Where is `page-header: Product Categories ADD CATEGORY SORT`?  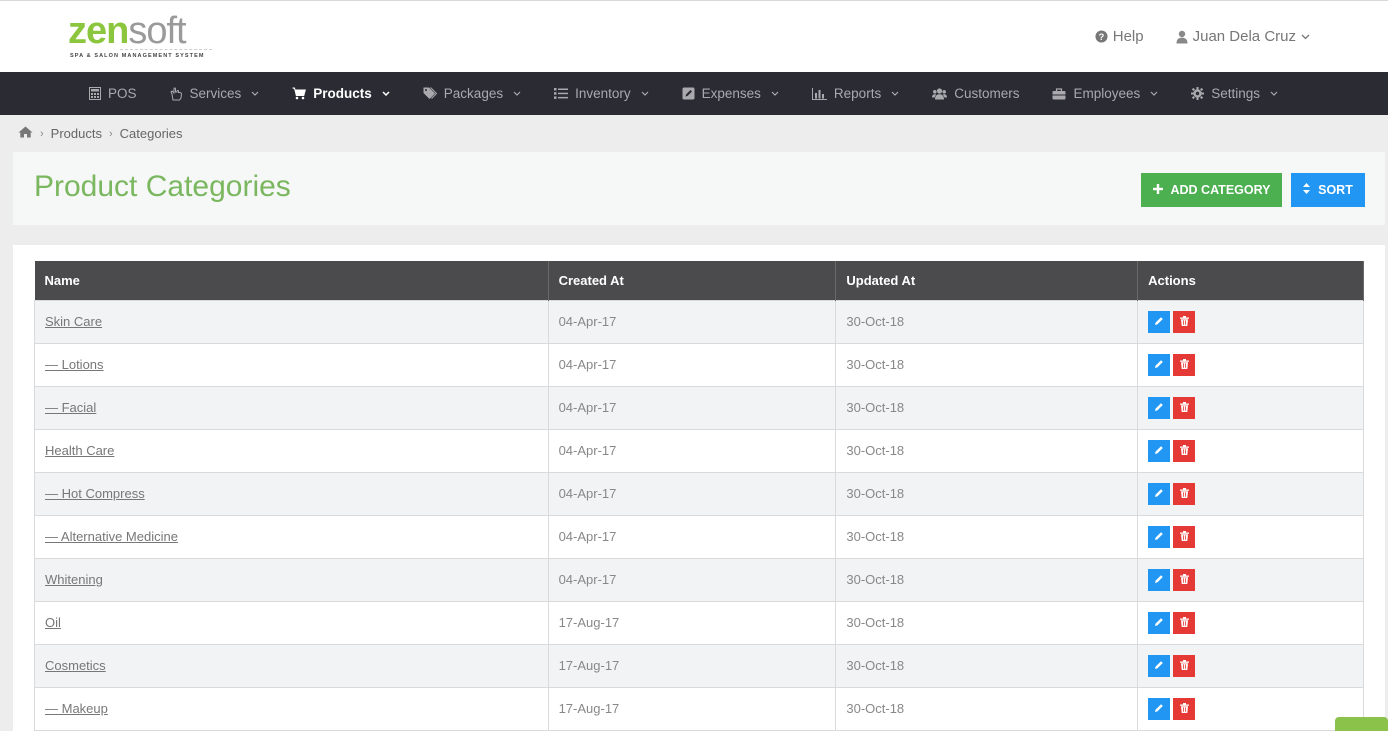 page-header: Product Categories ADD CATEGORY SORT is located at coordinates (699, 188).